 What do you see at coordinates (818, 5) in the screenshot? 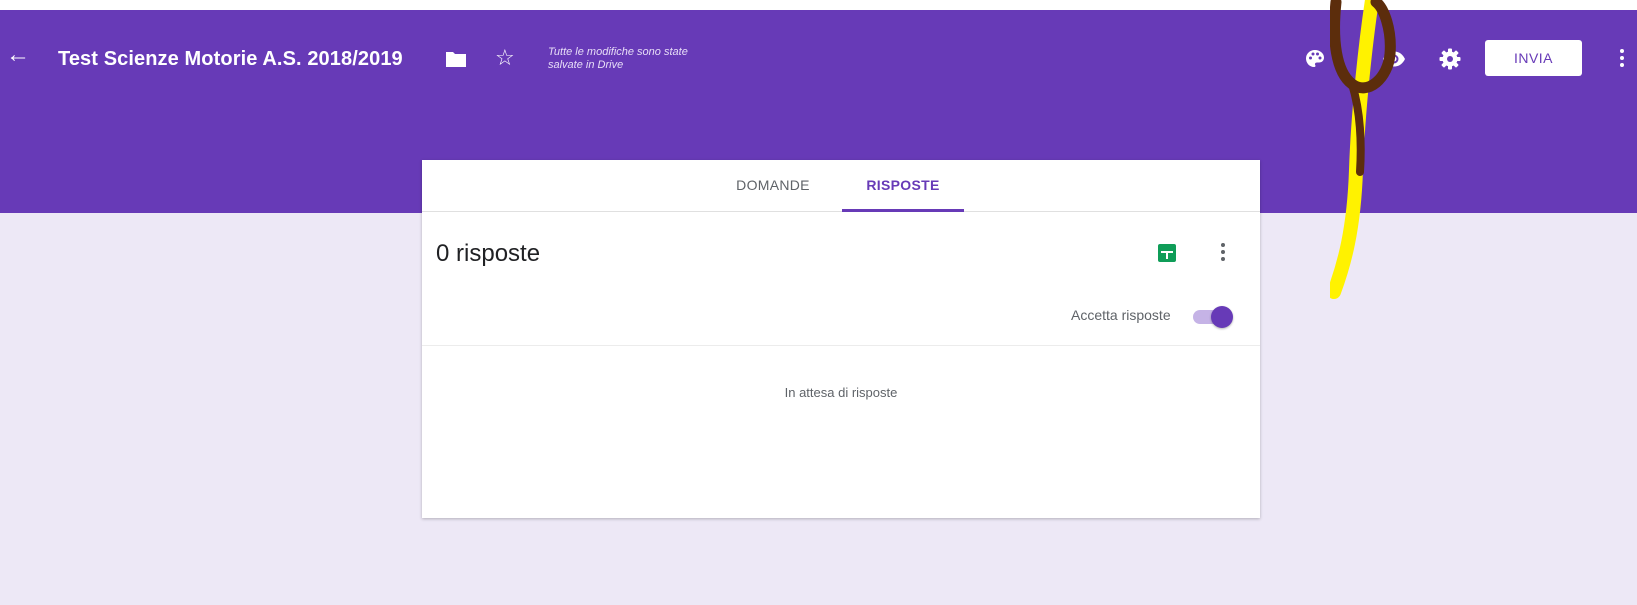
I see `top-strip` at bounding box center [818, 5].